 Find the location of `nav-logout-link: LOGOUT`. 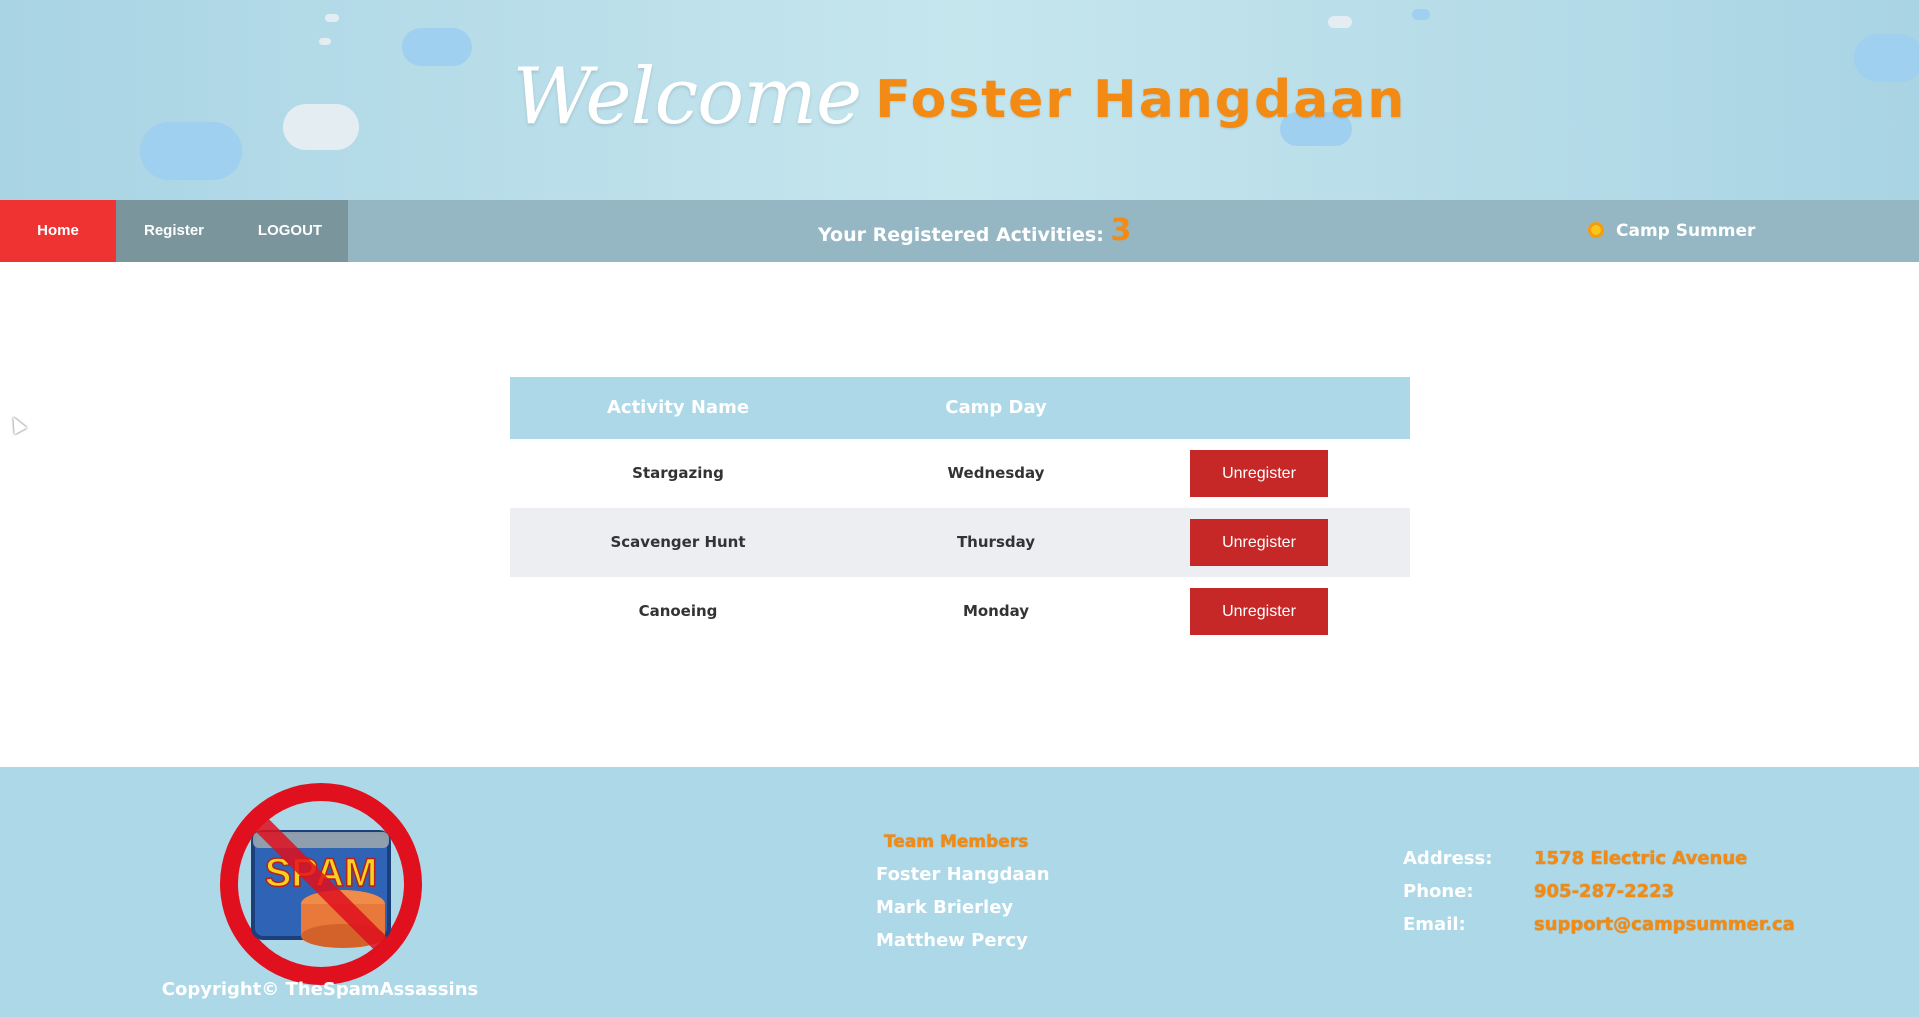

nav-logout-link: LOGOUT is located at coordinates (290, 231).